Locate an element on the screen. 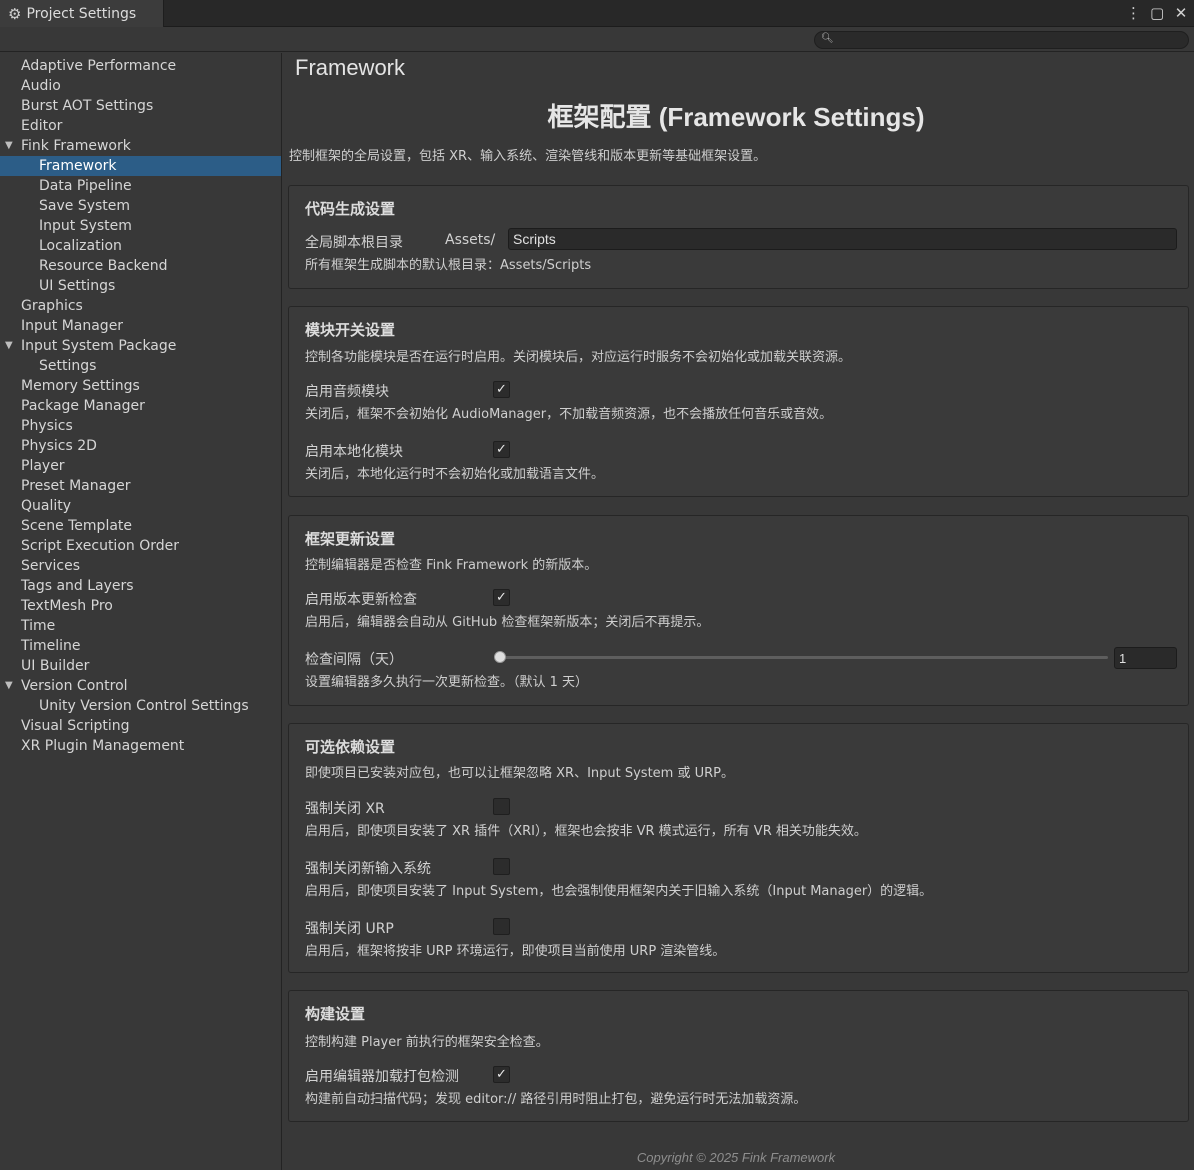 The image size is (1194, 1170). page-title: Framework is located at coordinates (350, 67).